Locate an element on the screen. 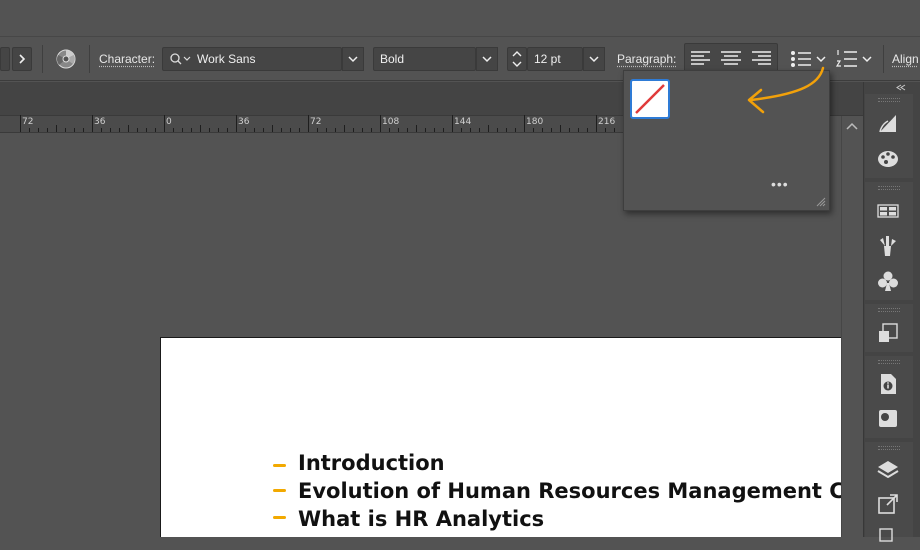  horizontal-ruler: 72 36 0 36 72 108 144 180 216 is located at coordinates (312, 124).